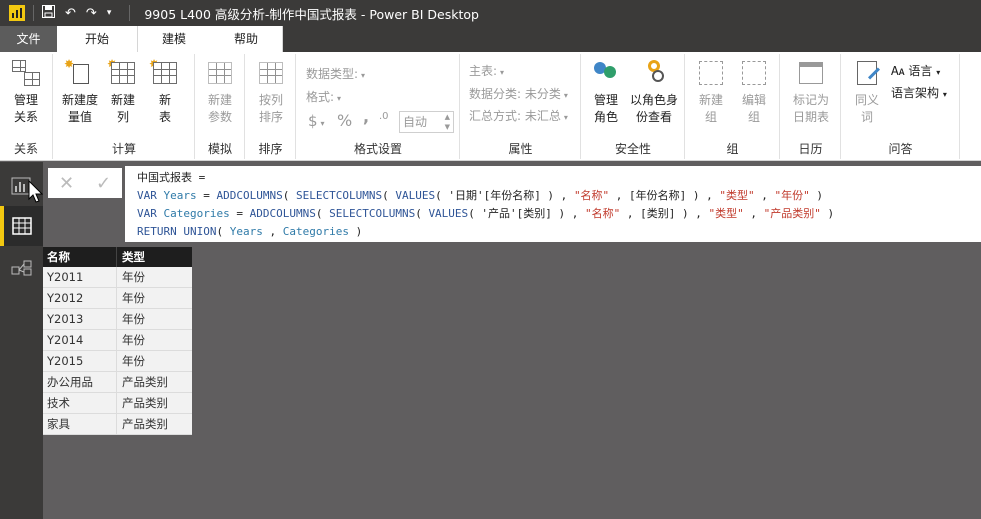 The image size is (981, 519). What do you see at coordinates (174, 39) in the screenshot?
I see `tab-modeling: 建模` at bounding box center [174, 39].